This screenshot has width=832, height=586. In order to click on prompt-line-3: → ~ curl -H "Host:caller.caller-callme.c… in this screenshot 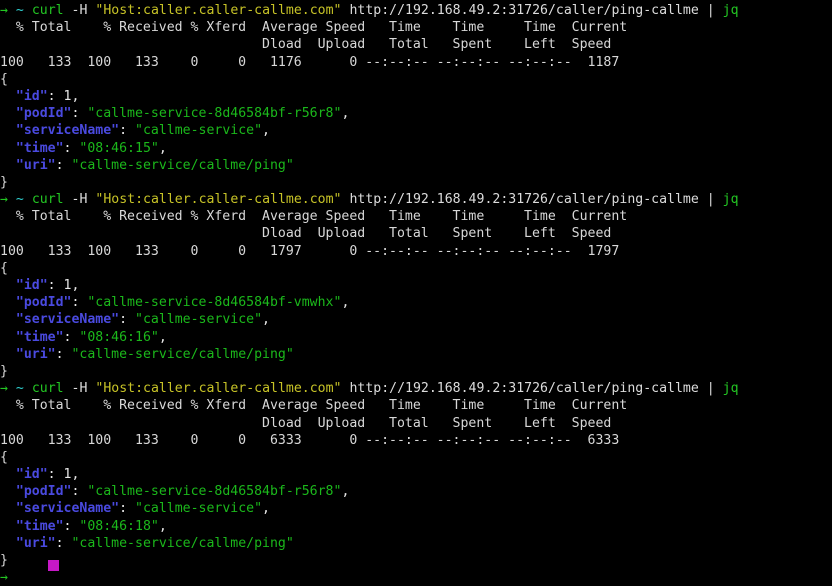, I will do `click(416, 388)`.